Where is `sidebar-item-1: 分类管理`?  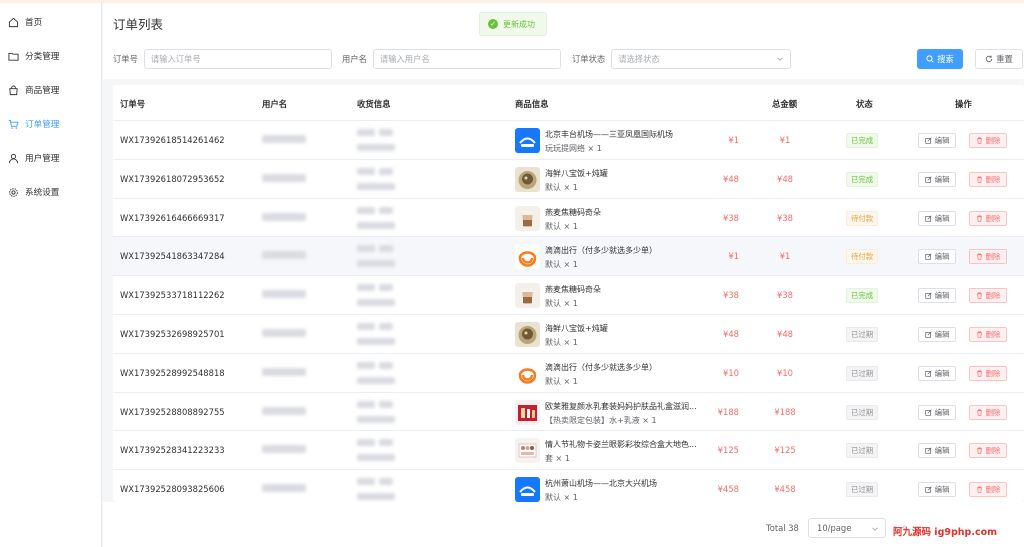 sidebar-item-1: 分类管理 is located at coordinates (50, 56).